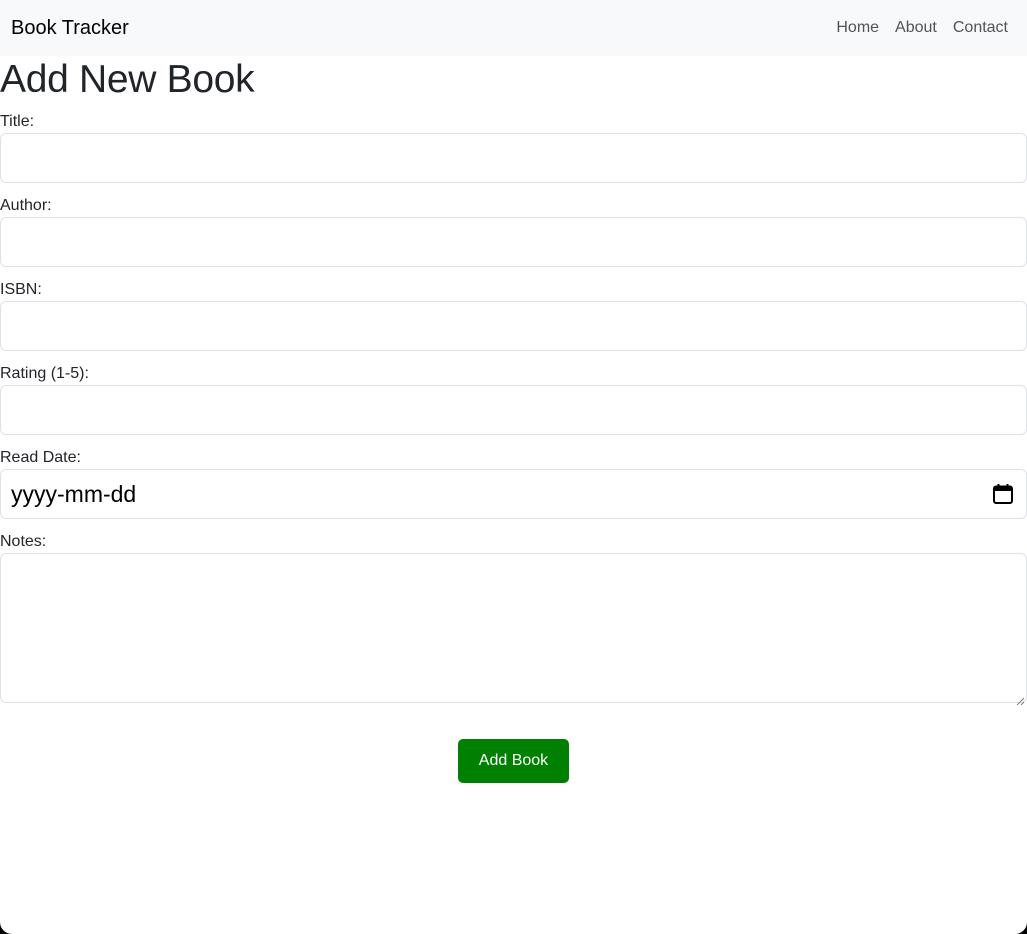 The width and height of the screenshot is (1027, 934). What do you see at coordinates (513, 494) in the screenshot?
I see `read-date-input: yyyy-mm-dd` at bounding box center [513, 494].